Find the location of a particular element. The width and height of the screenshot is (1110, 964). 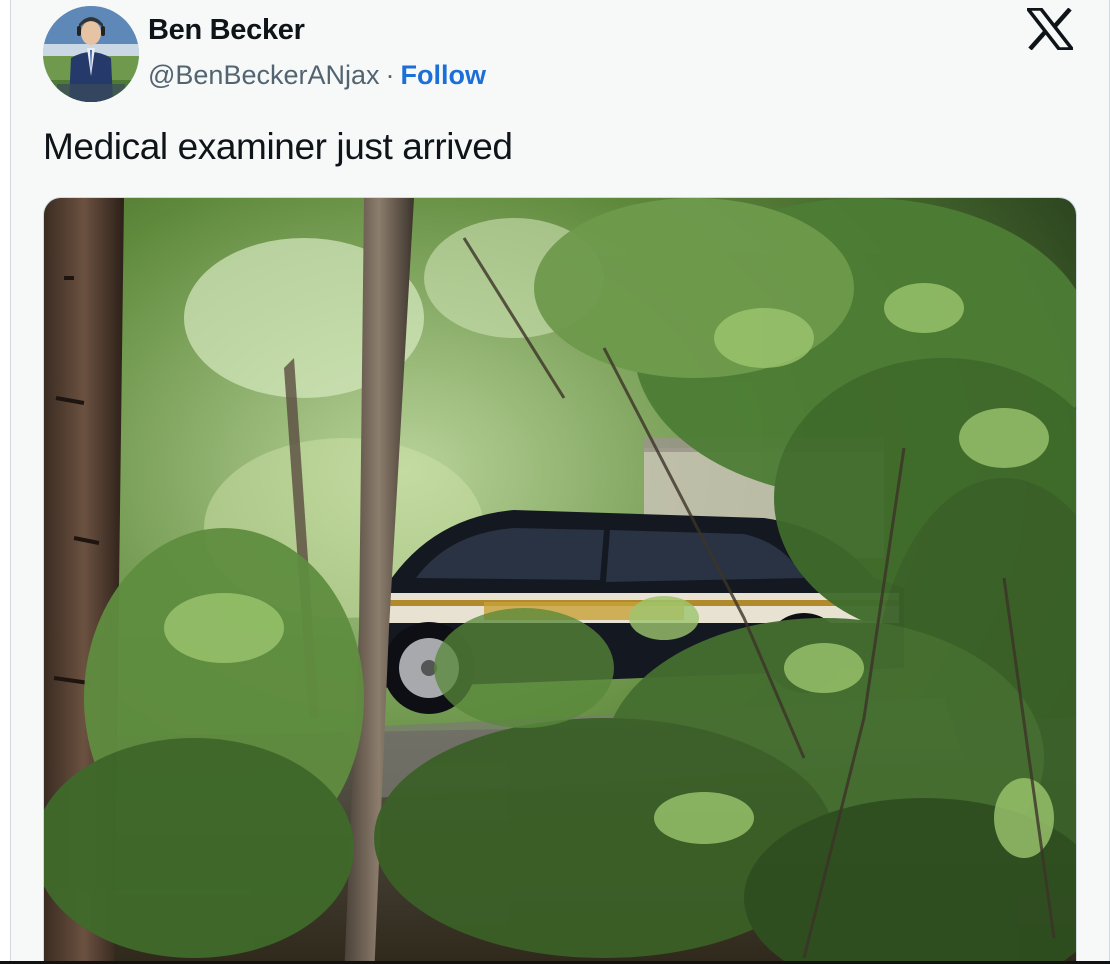

x-logo-icon is located at coordinates (1050, 29).